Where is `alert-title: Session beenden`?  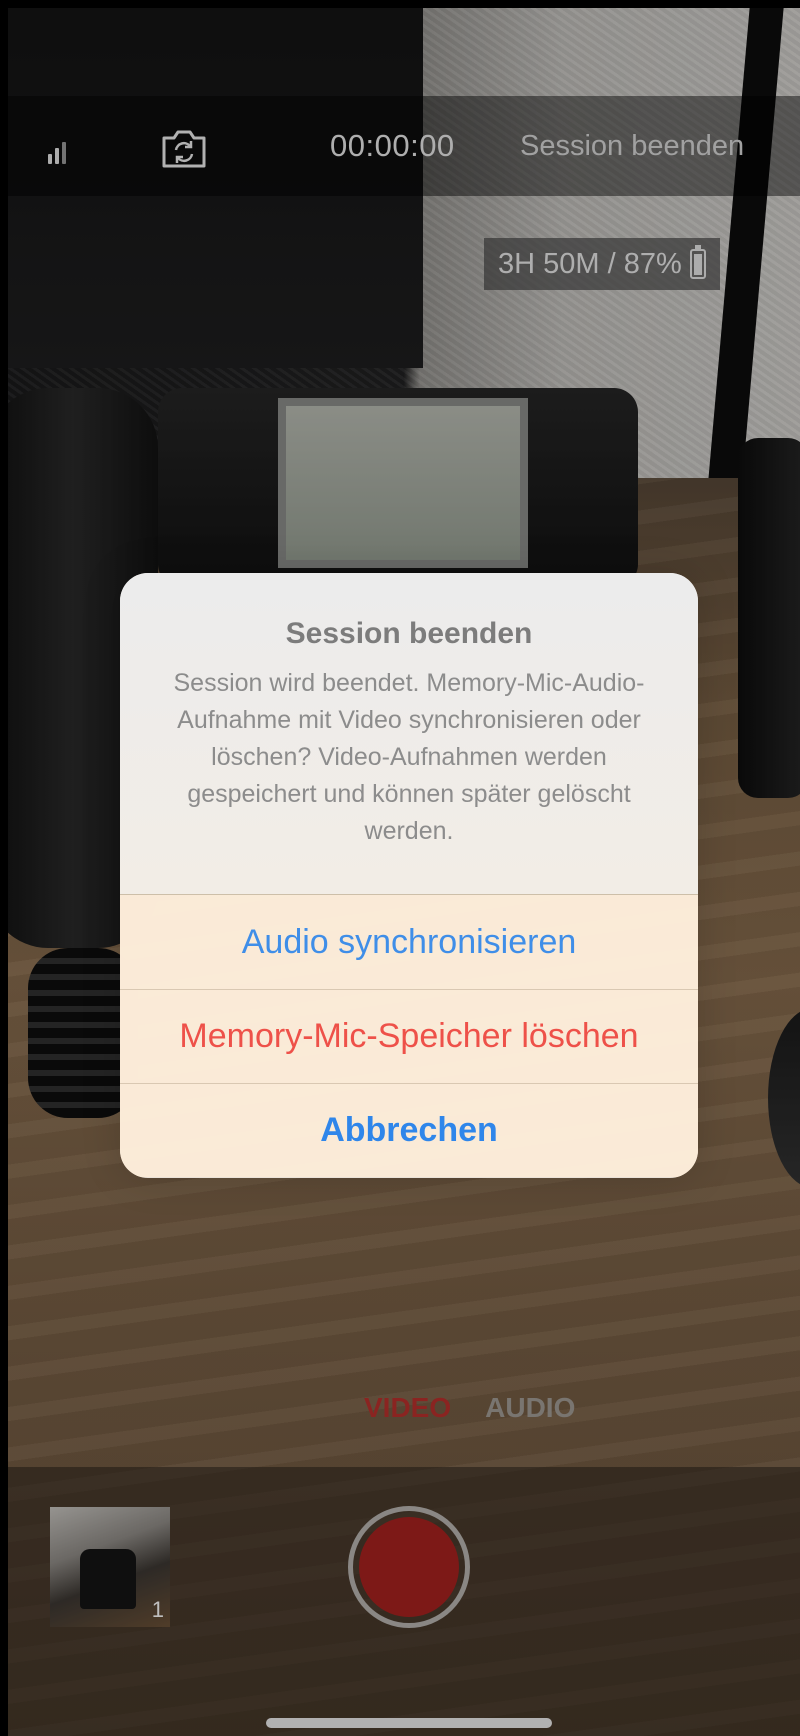
alert-title: Session beenden is located at coordinates (409, 633).